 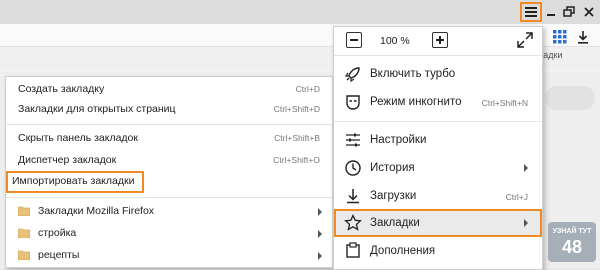 I want to click on clock-icon, so click(x=353, y=168).